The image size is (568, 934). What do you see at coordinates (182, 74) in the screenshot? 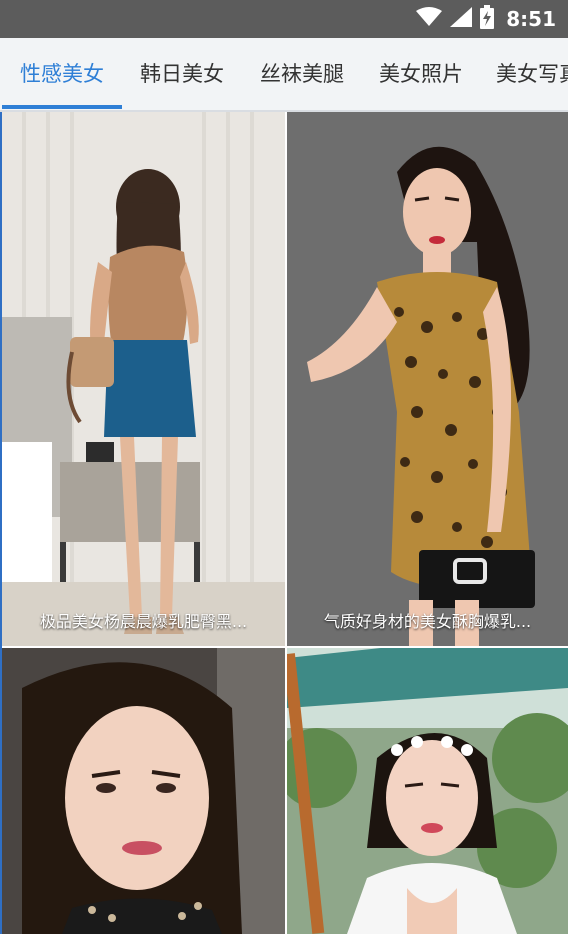
I see `tab-korean-japanese-beauty: 韩日美女` at bounding box center [182, 74].